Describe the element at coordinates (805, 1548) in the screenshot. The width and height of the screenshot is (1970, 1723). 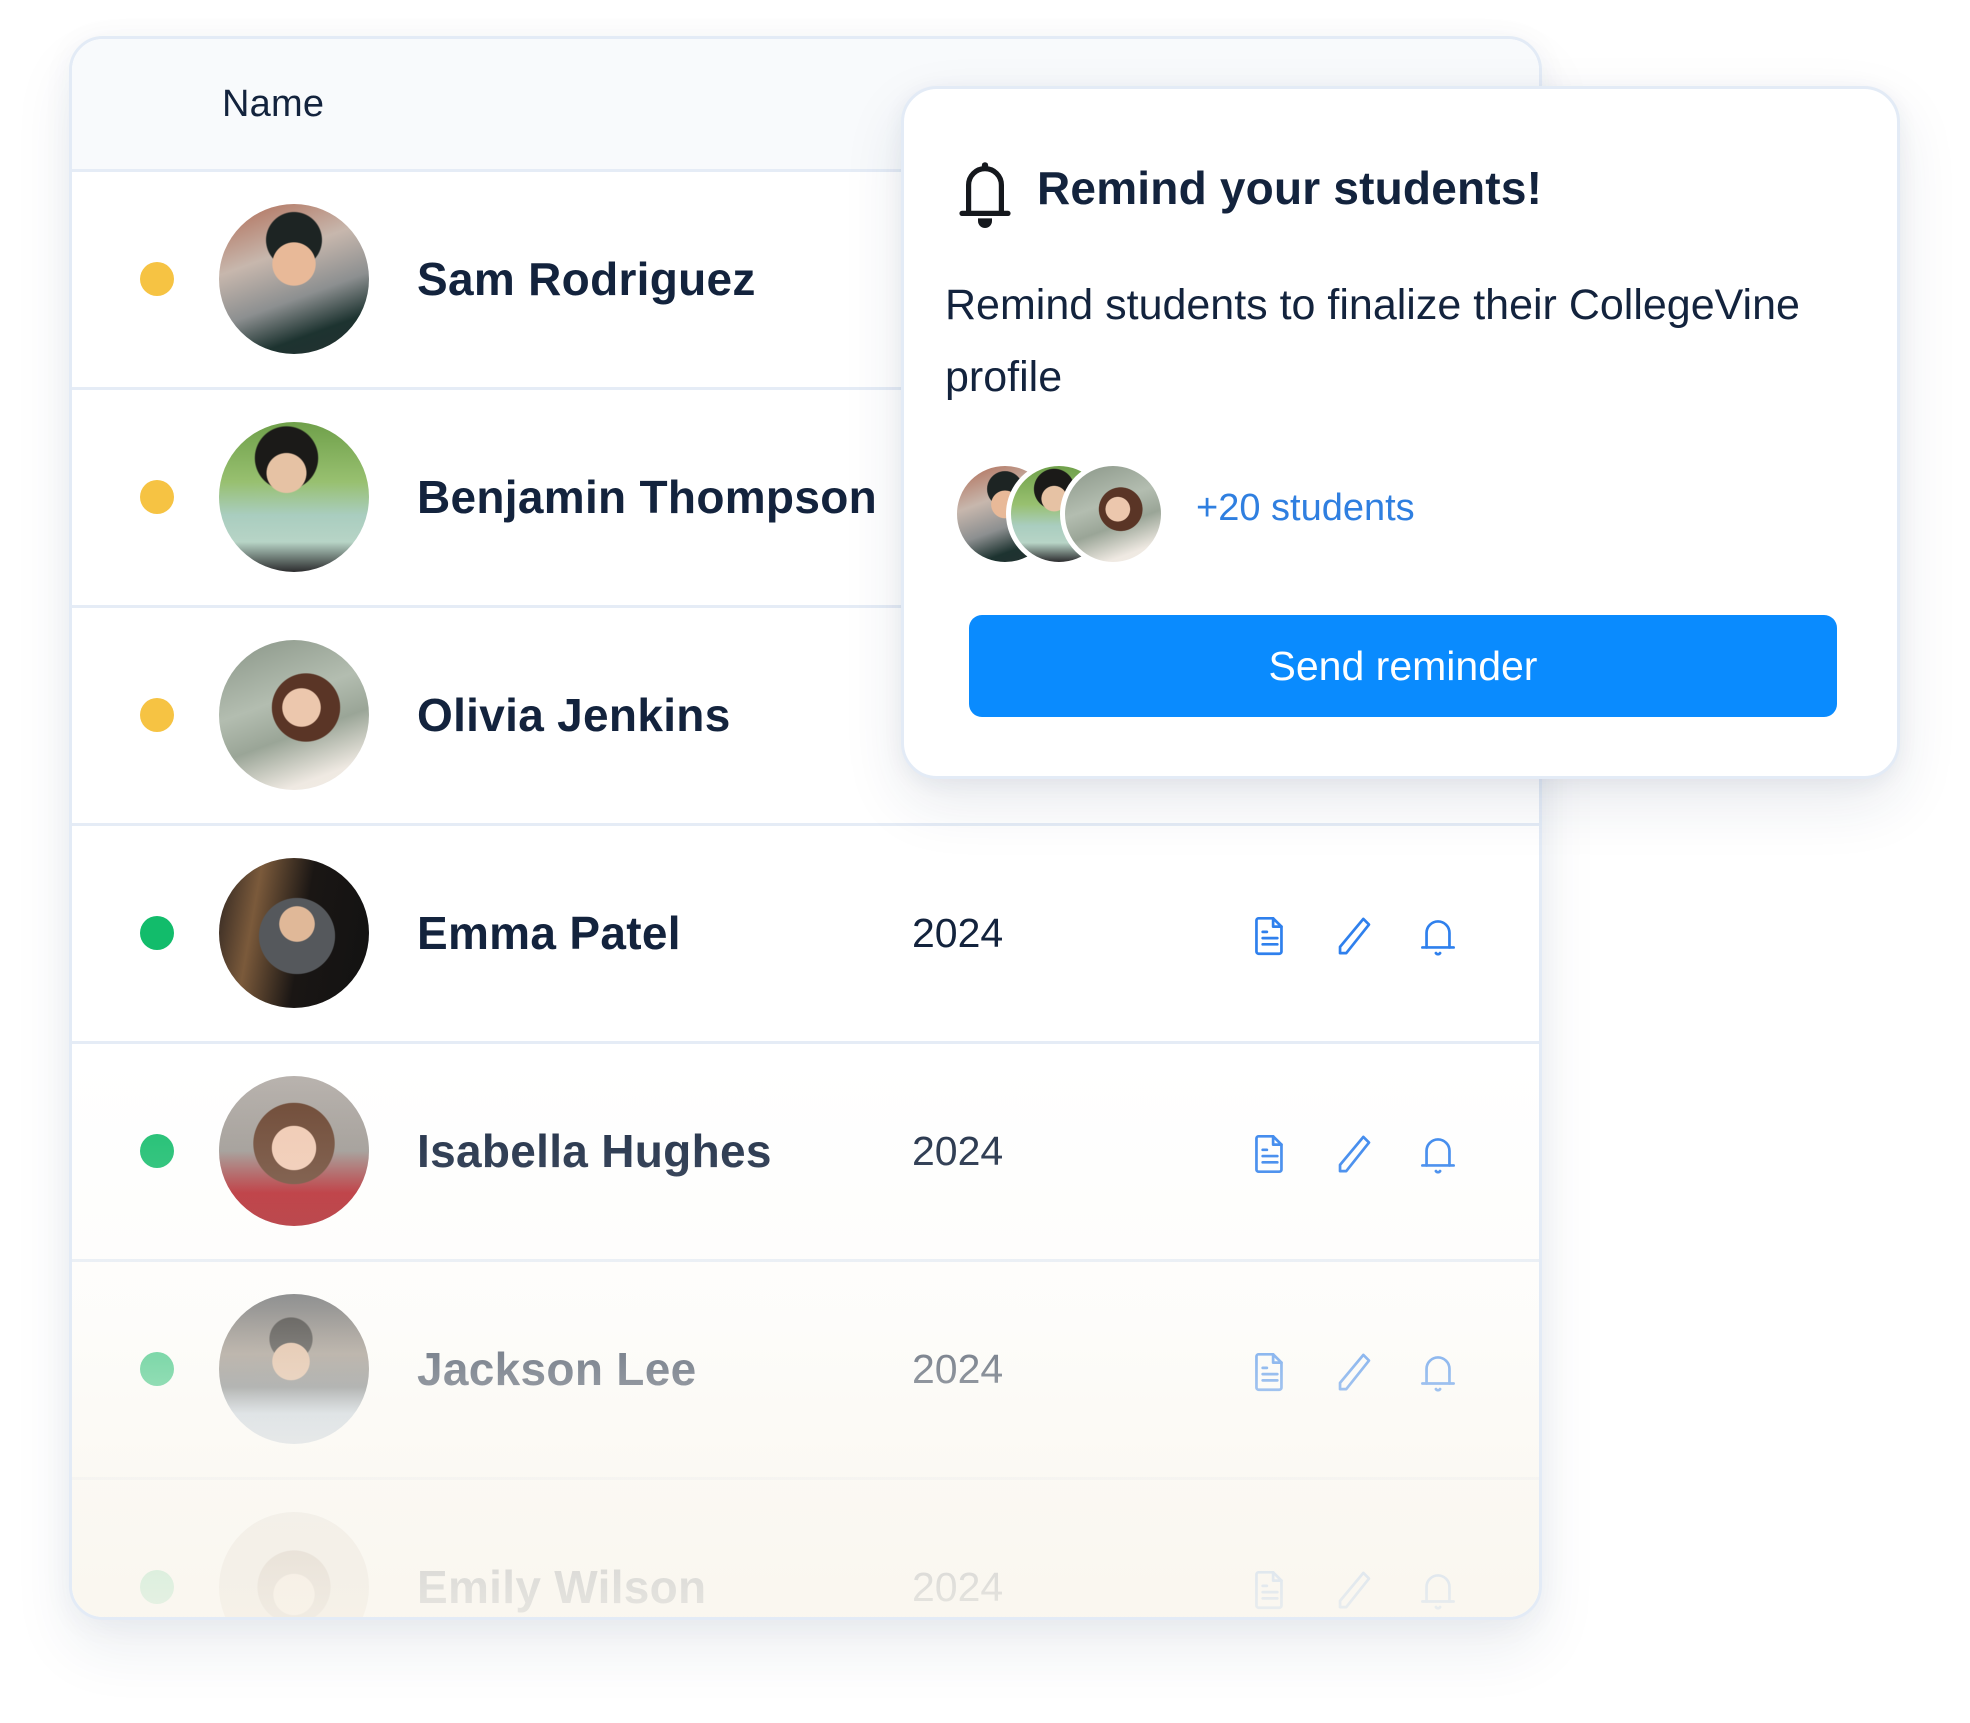
I see `student-row: Emily Wilson 2024` at that location.